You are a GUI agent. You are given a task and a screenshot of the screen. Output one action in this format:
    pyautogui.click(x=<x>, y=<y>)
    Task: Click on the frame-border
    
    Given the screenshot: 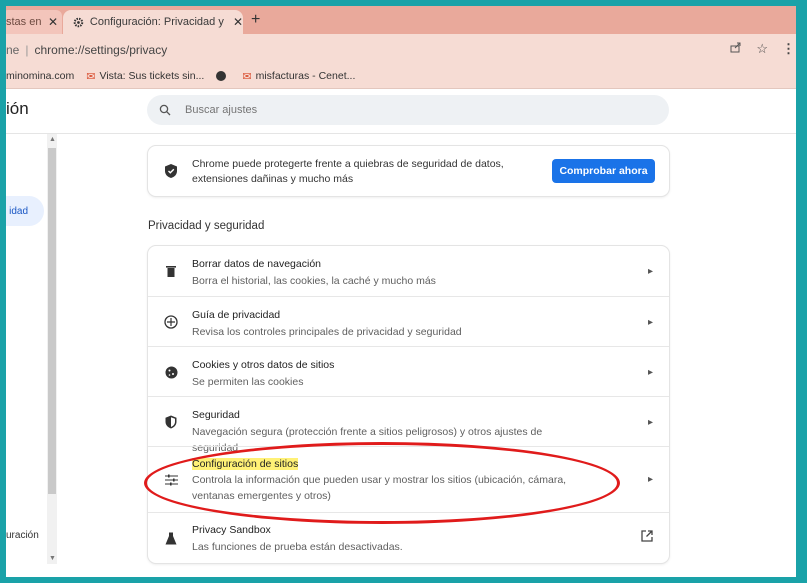 What is the action you would take?
    pyautogui.click(x=798, y=291)
    